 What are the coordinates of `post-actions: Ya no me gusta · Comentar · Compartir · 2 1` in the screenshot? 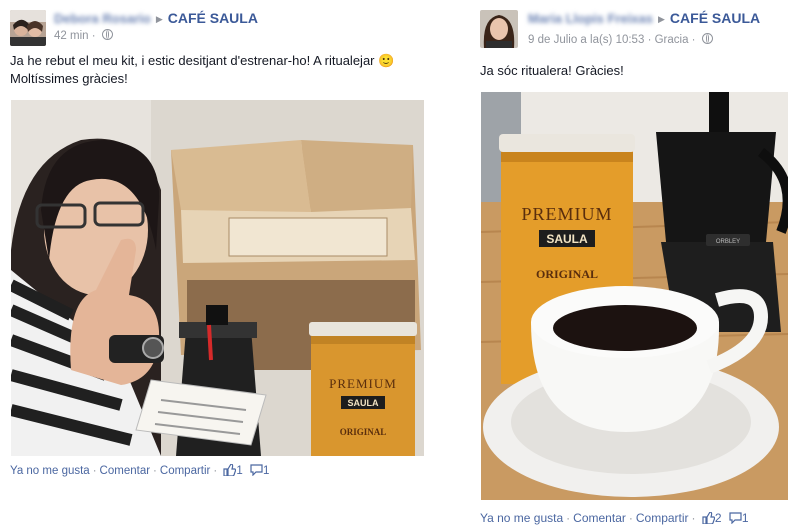 It's located at (614, 518).